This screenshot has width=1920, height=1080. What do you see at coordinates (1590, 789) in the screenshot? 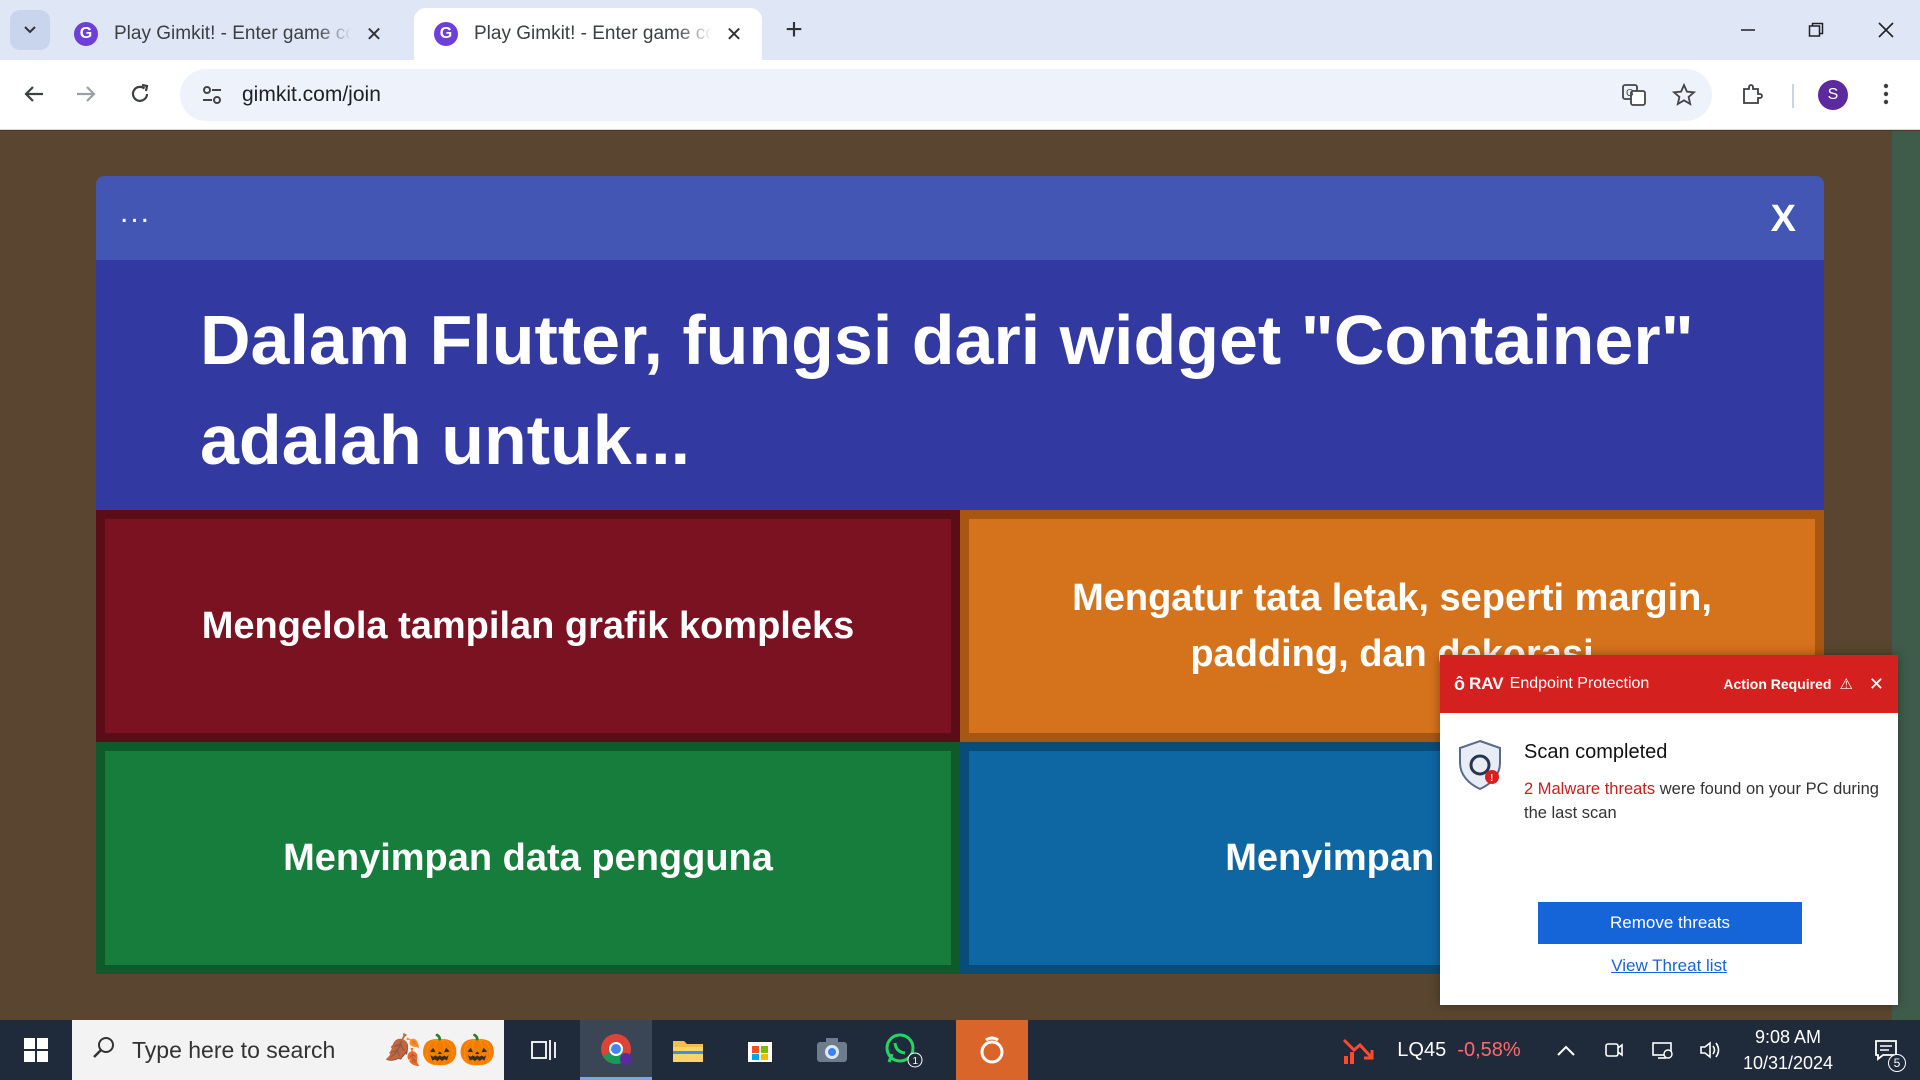
I see `threat-count: 2 Malware threats` at bounding box center [1590, 789].